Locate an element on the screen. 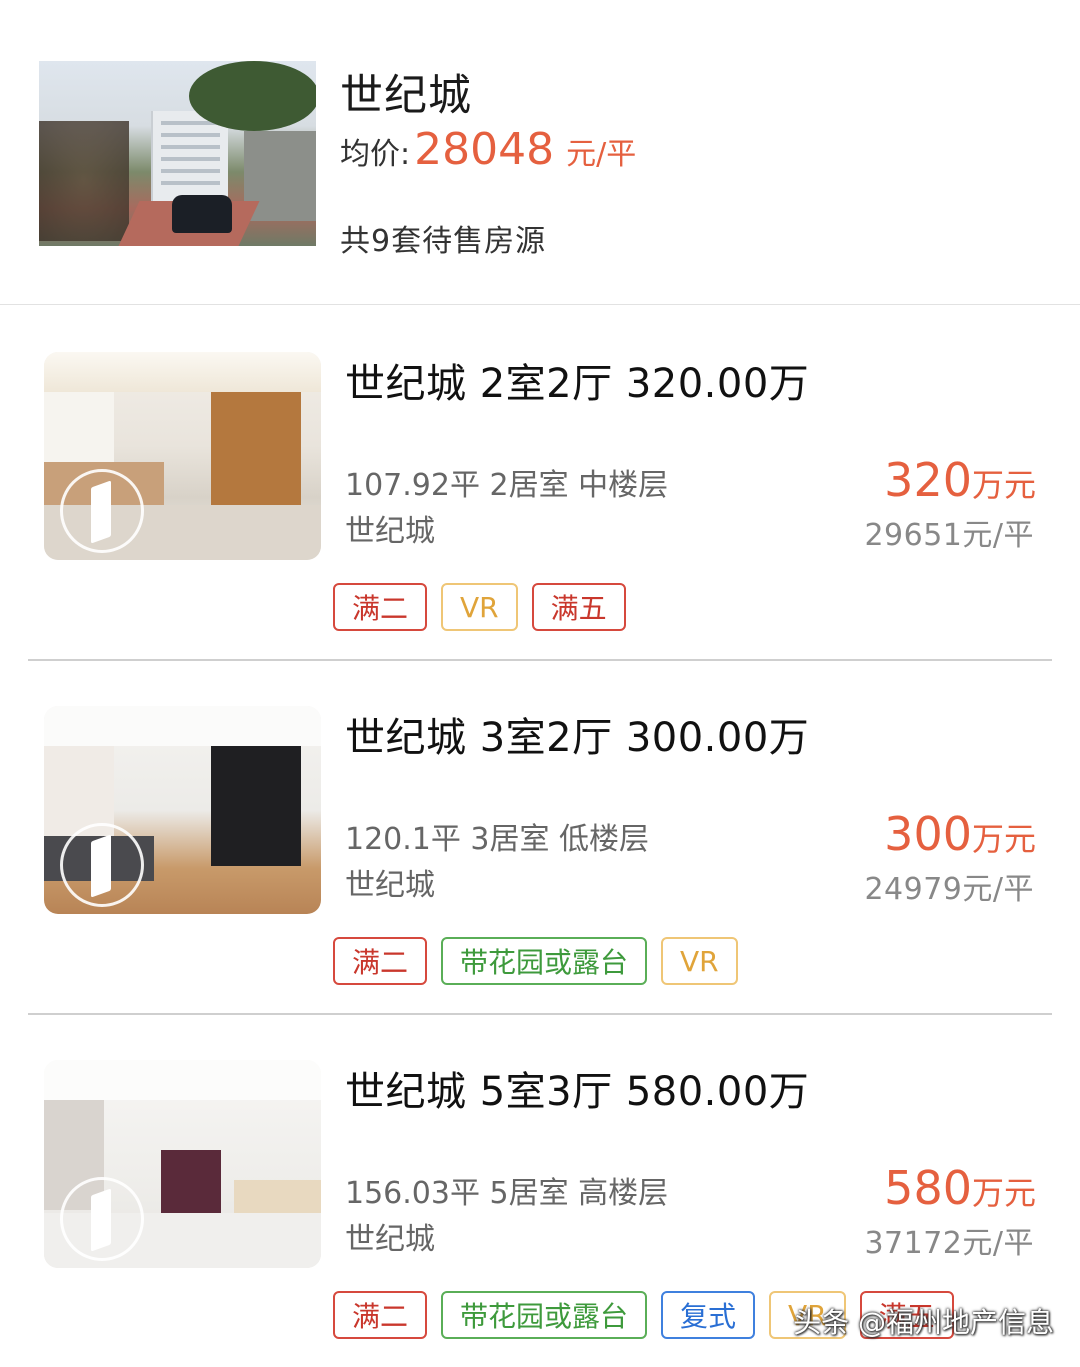 The width and height of the screenshot is (1080, 1367). listing-price: 300 万元 is located at coordinates (960, 834).